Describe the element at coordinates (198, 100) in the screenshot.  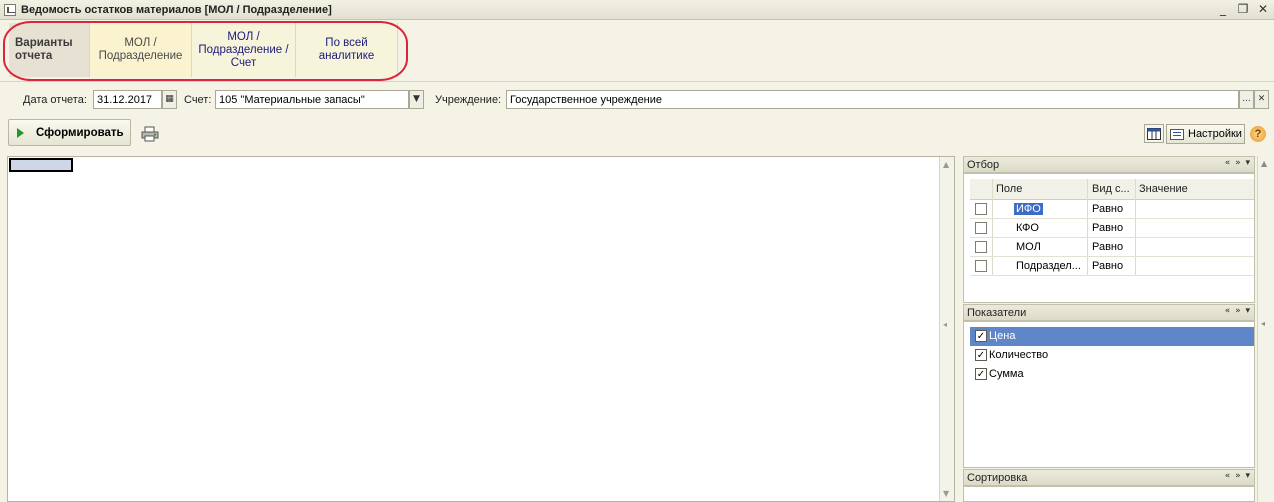
I see `account-label: Счет:` at that location.